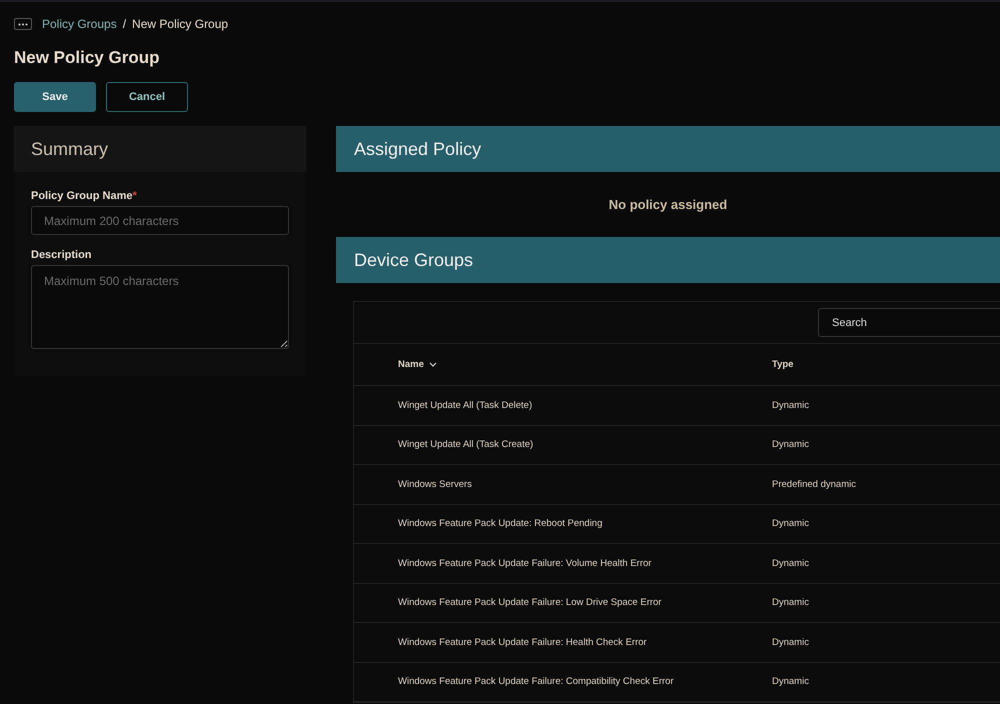  Describe the element at coordinates (160, 220) in the screenshot. I see `name-input: Maximum 200 characters` at that location.